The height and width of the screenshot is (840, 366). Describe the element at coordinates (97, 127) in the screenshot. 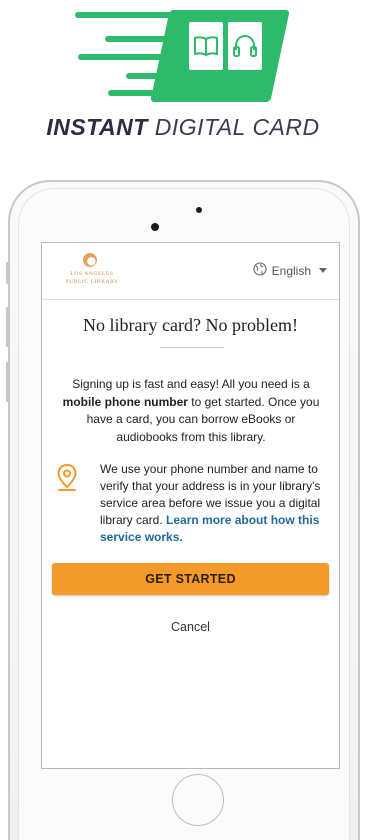

I see `title-bold: INSTANT` at that location.